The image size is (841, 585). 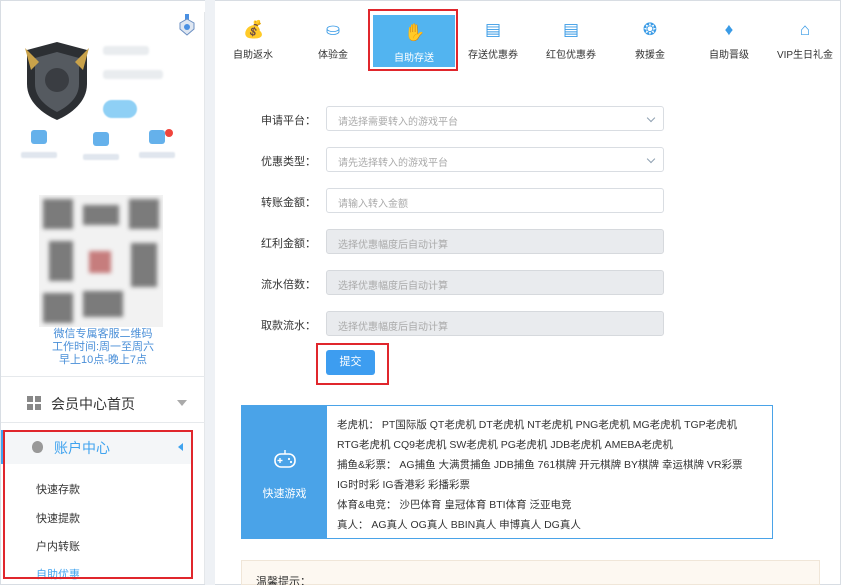 What do you see at coordinates (126, 50) in the screenshot?
I see `username-blurred` at bounding box center [126, 50].